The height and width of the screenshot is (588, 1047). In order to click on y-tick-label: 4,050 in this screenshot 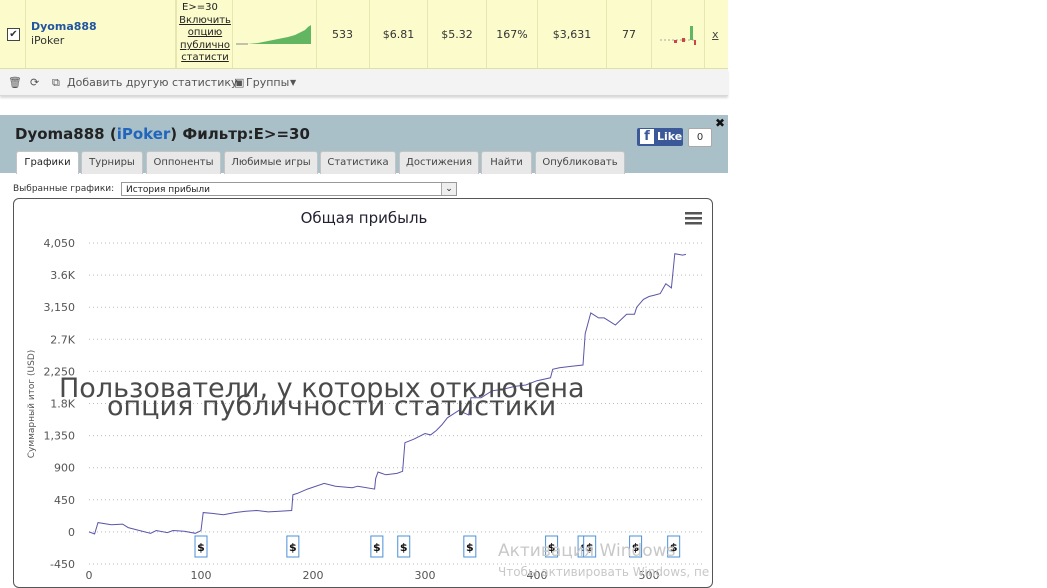, I will do `click(60, 243)`.